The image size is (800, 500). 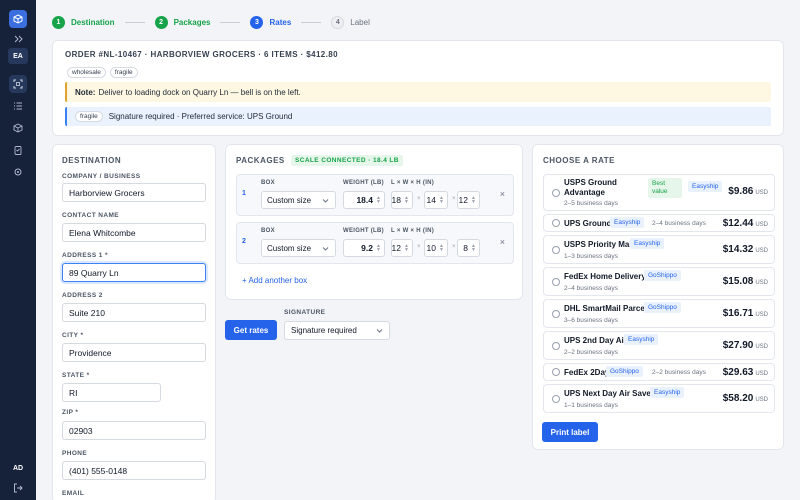 I want to click on workspace-avatar: EA, so click(x=18, y=56).